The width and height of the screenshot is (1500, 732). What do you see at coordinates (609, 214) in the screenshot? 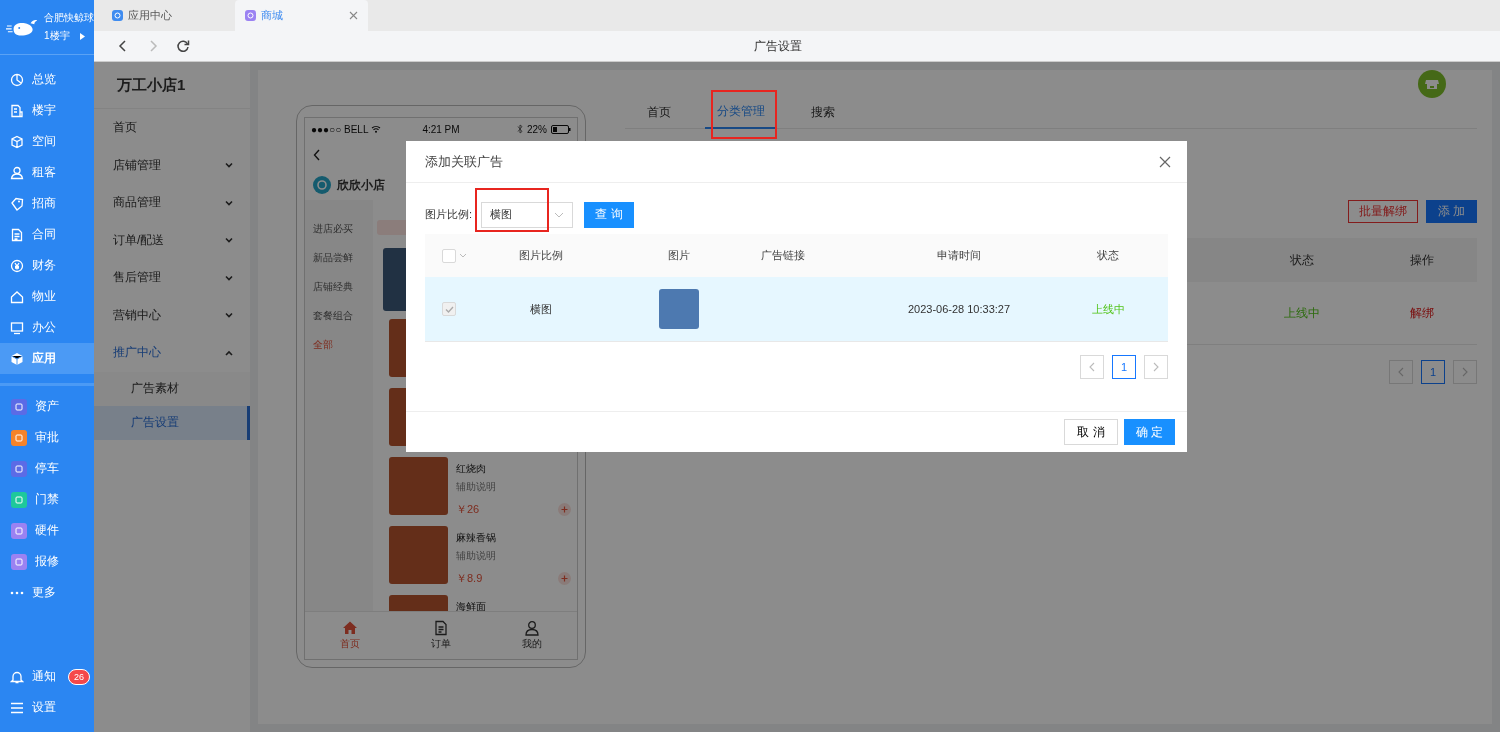
I see `query-button: 查 询` at bounding box center [609, 214].